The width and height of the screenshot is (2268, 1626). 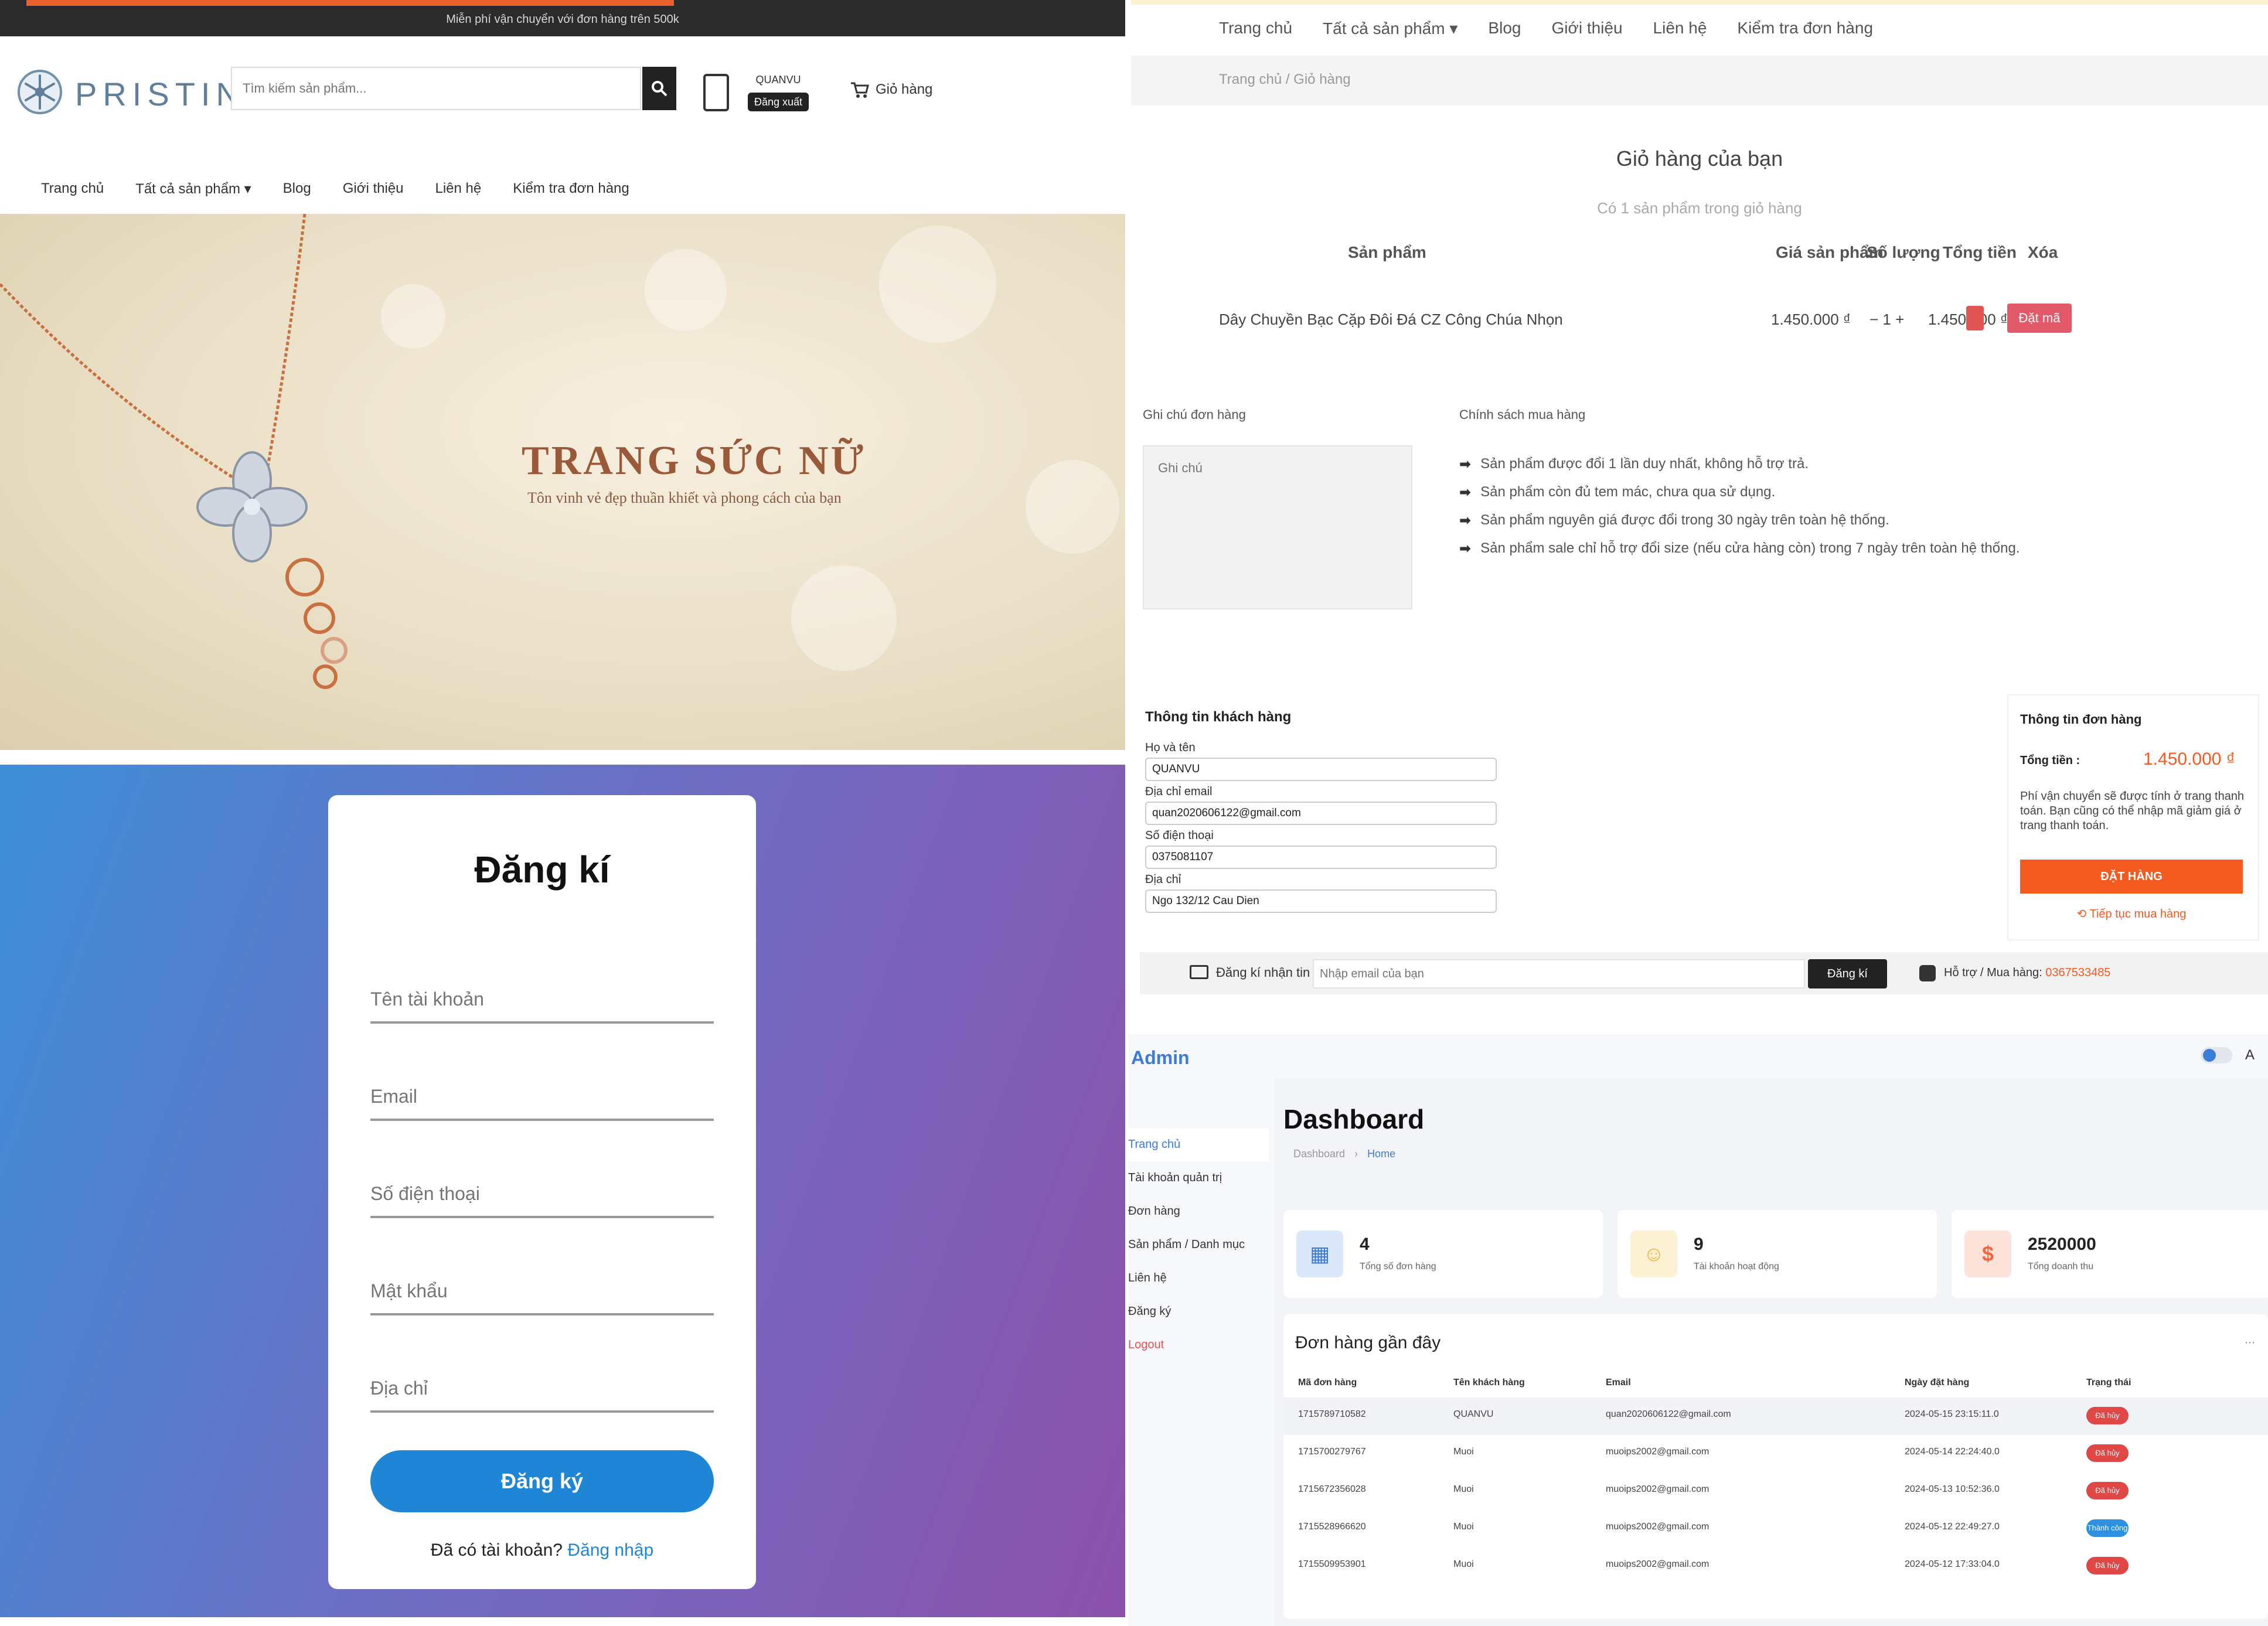 I want to click on crumb-dashboard: Dashboard, so click(x=1319, y=1154).